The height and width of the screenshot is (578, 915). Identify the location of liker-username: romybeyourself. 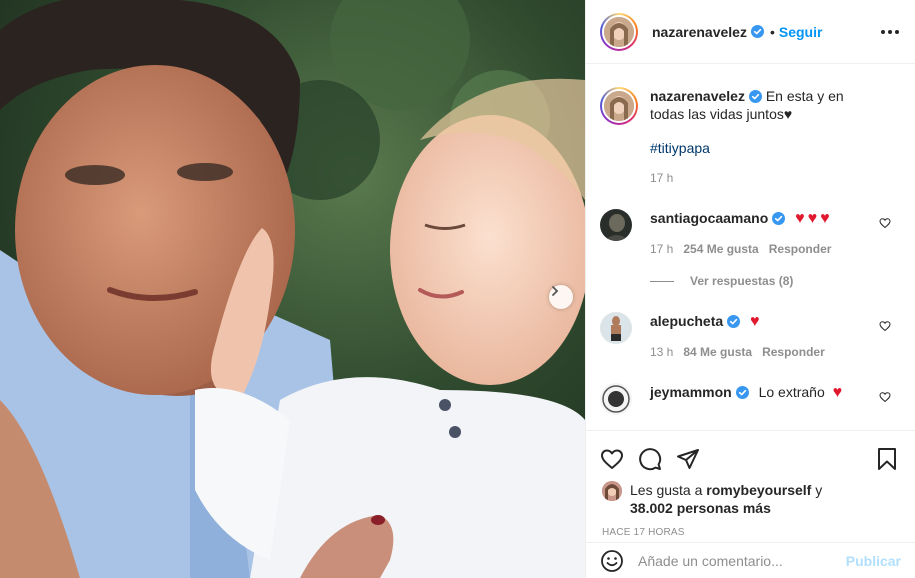
(758, 490).